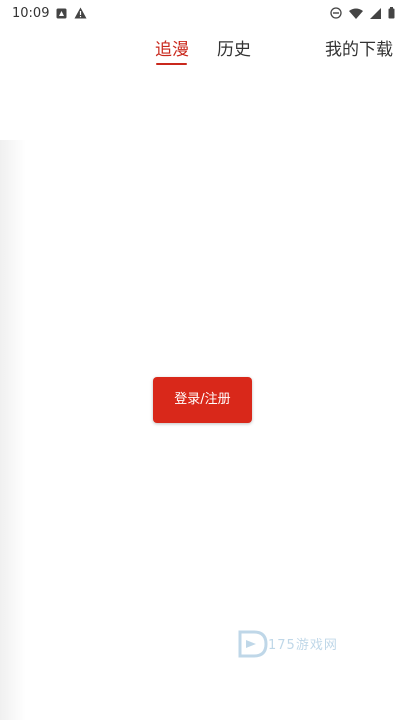  Describe the element at coordinates (359, 50) in the screenshot. I see `my-downloads-link: 我的下载` at that location.